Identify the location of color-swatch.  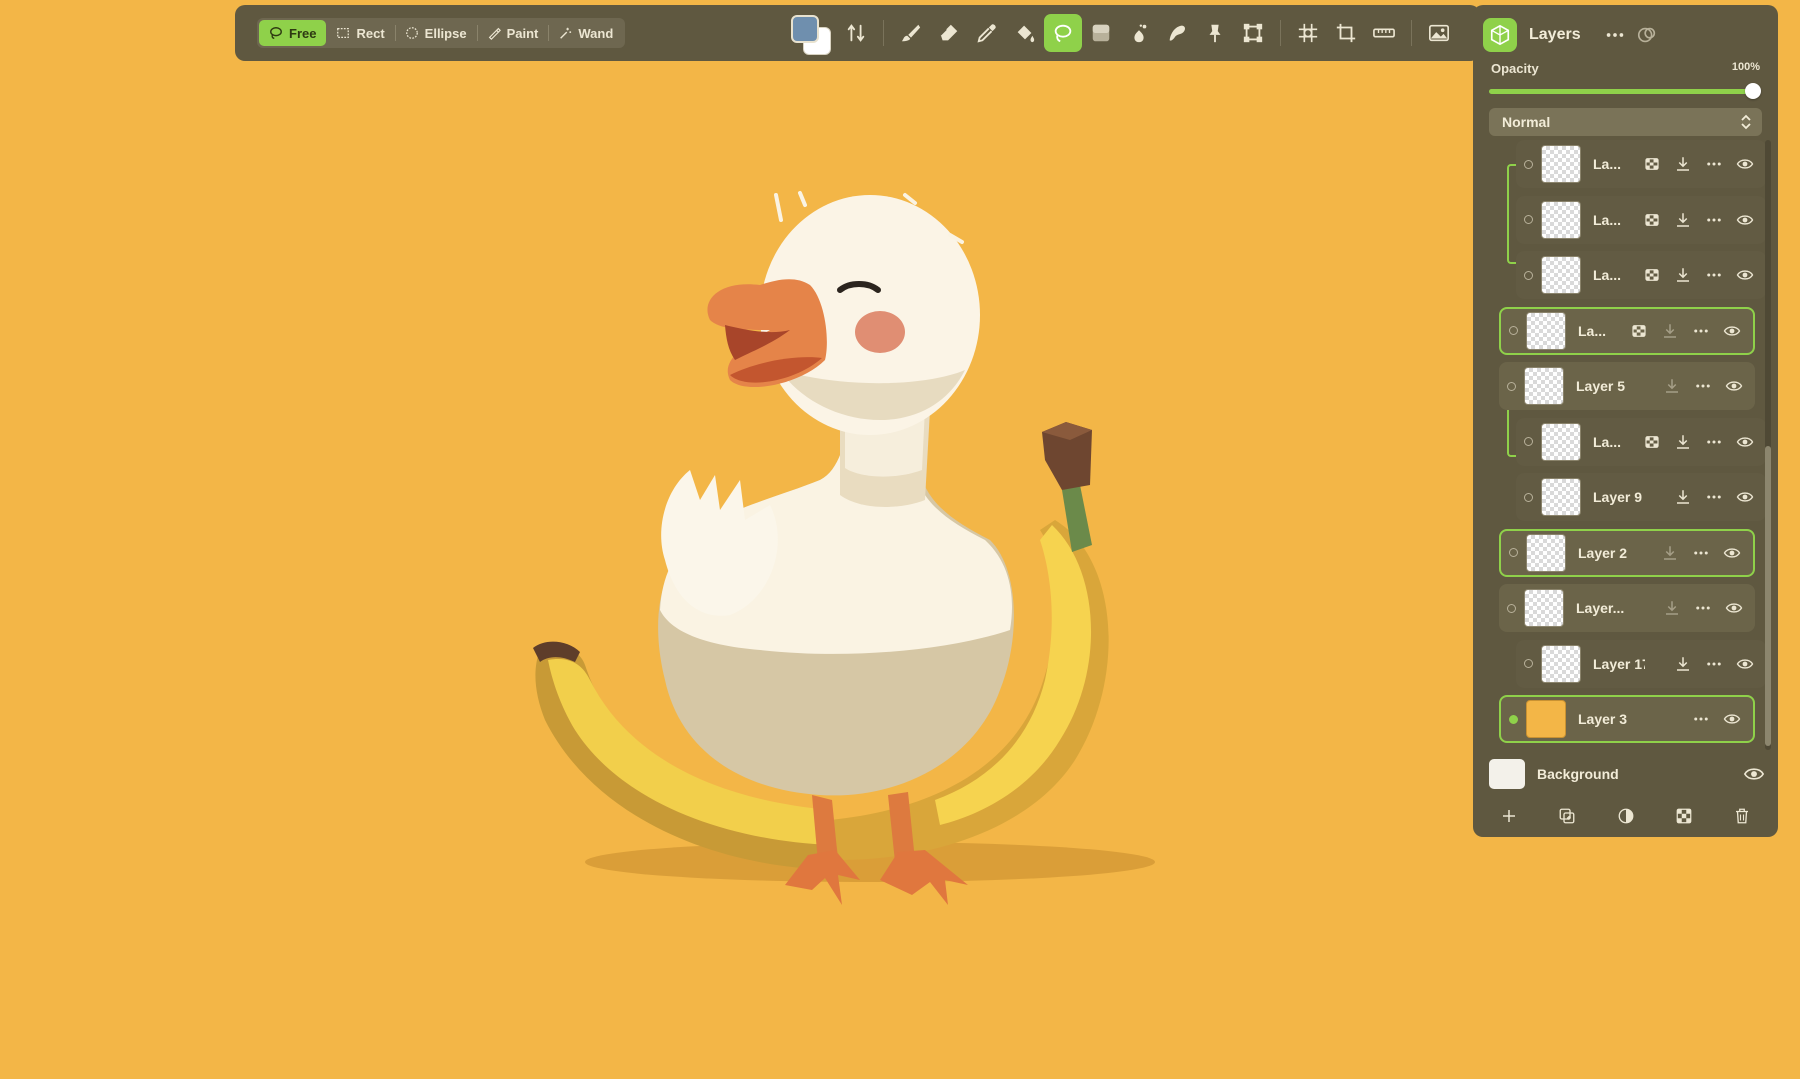
(811, 33).